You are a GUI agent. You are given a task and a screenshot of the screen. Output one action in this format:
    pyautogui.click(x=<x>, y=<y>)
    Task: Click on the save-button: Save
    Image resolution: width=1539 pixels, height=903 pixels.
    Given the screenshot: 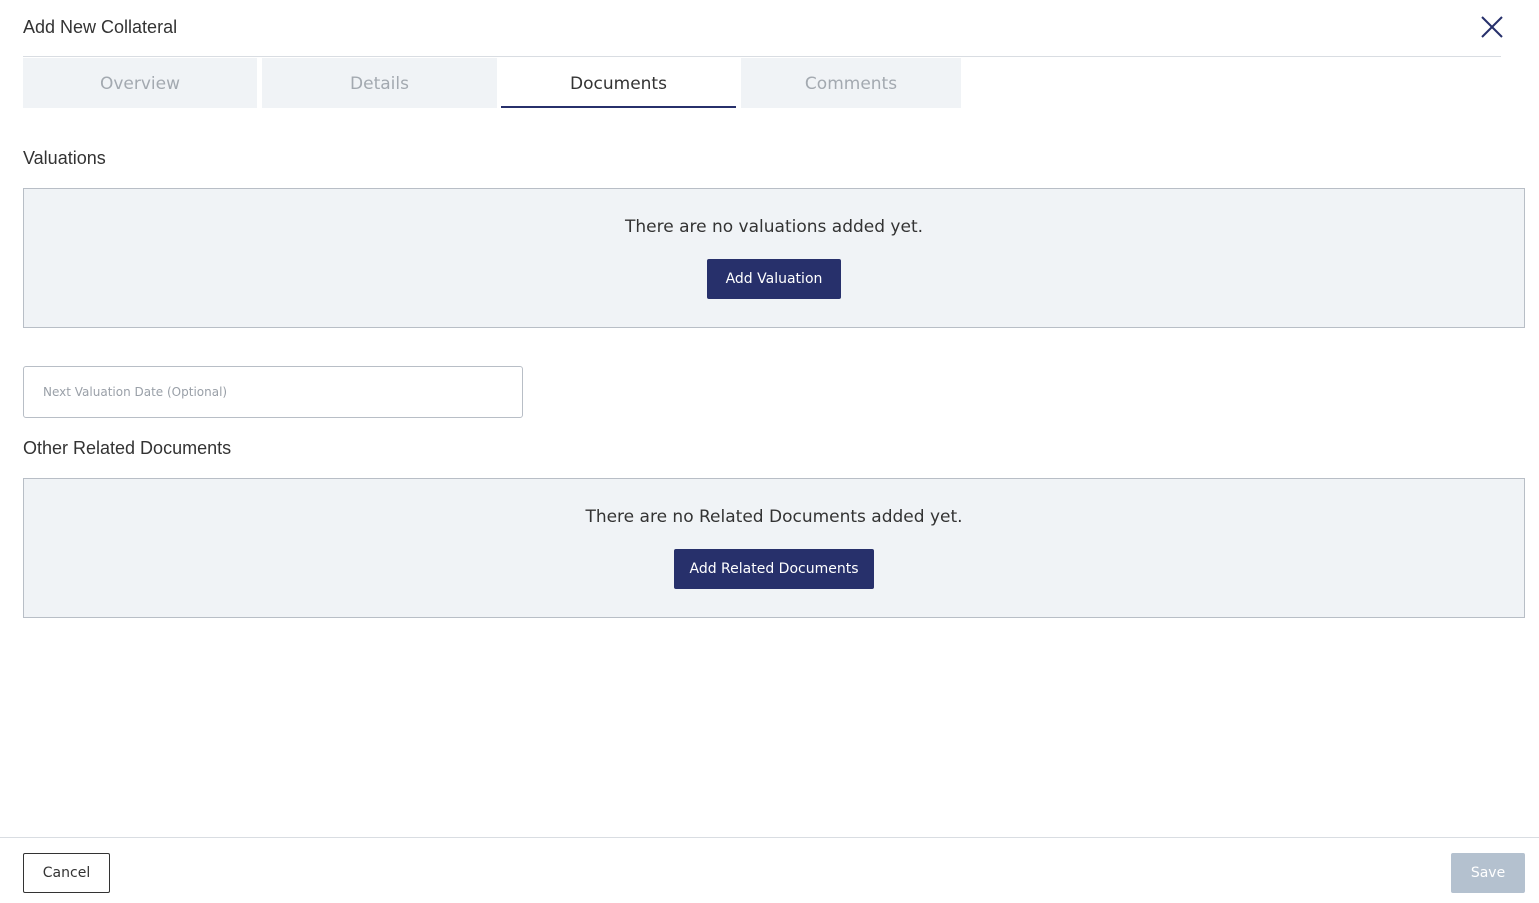 What is the action you would take?
    pyautogui.click(x=1488, y=873)
    